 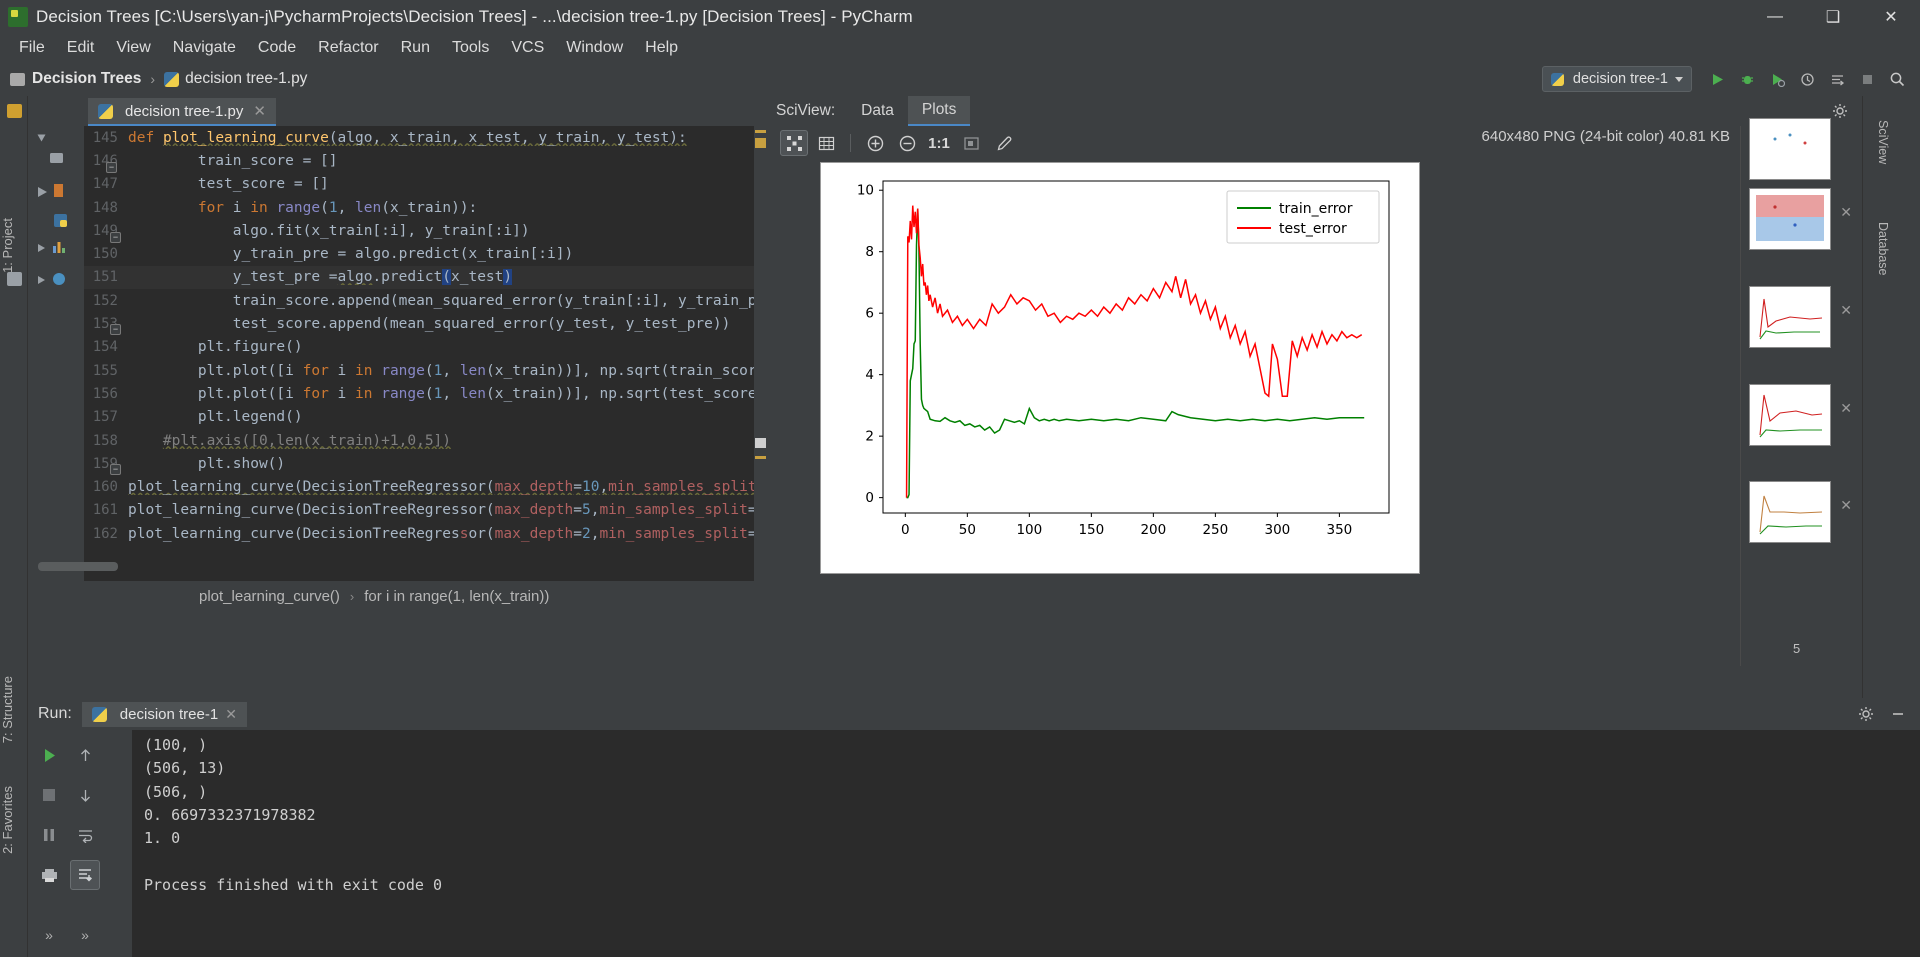 What do you see at coordinates (456, 596) in the screenshot?
I see `breadcrumb-loop: for i in range(1, len(x_train))` at bounding box center [456, 596].